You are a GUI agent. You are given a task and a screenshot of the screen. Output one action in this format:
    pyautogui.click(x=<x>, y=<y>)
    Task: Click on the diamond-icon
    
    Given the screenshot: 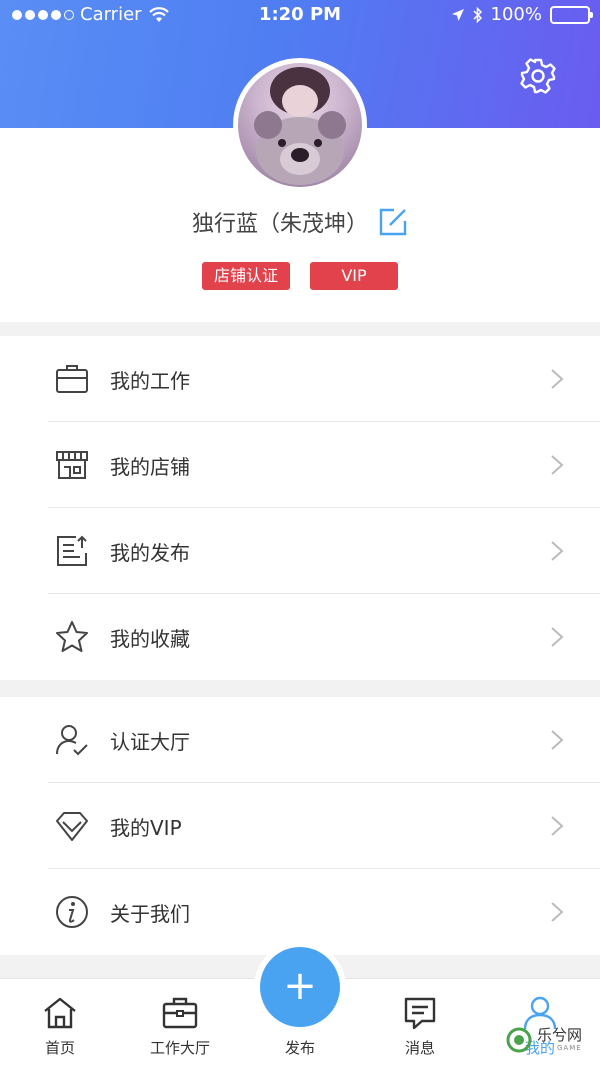 What is the action you would take?
    pyautogui.click(x=72, y=826)
    